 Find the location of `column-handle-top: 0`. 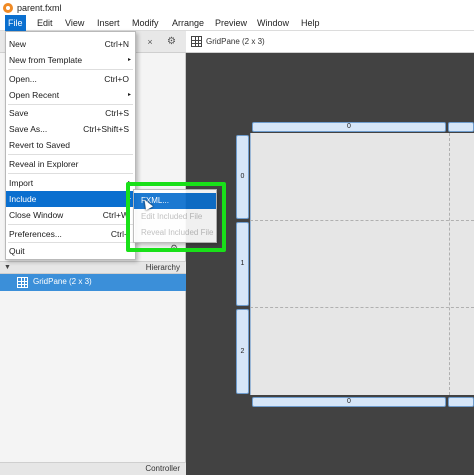

column-handle-top: 0 is located at coordinates (349, 127).